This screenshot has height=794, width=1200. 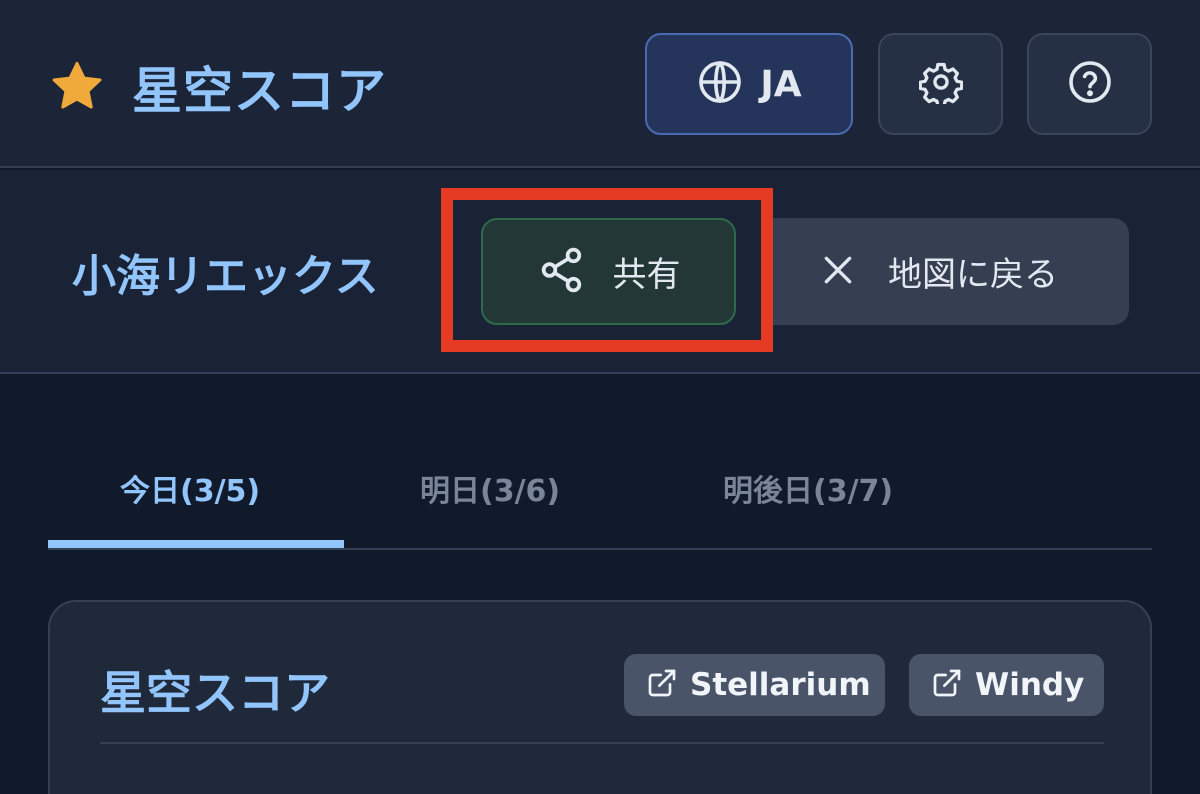 I want to click on share-button: 共有, so click(x=608, y=271).